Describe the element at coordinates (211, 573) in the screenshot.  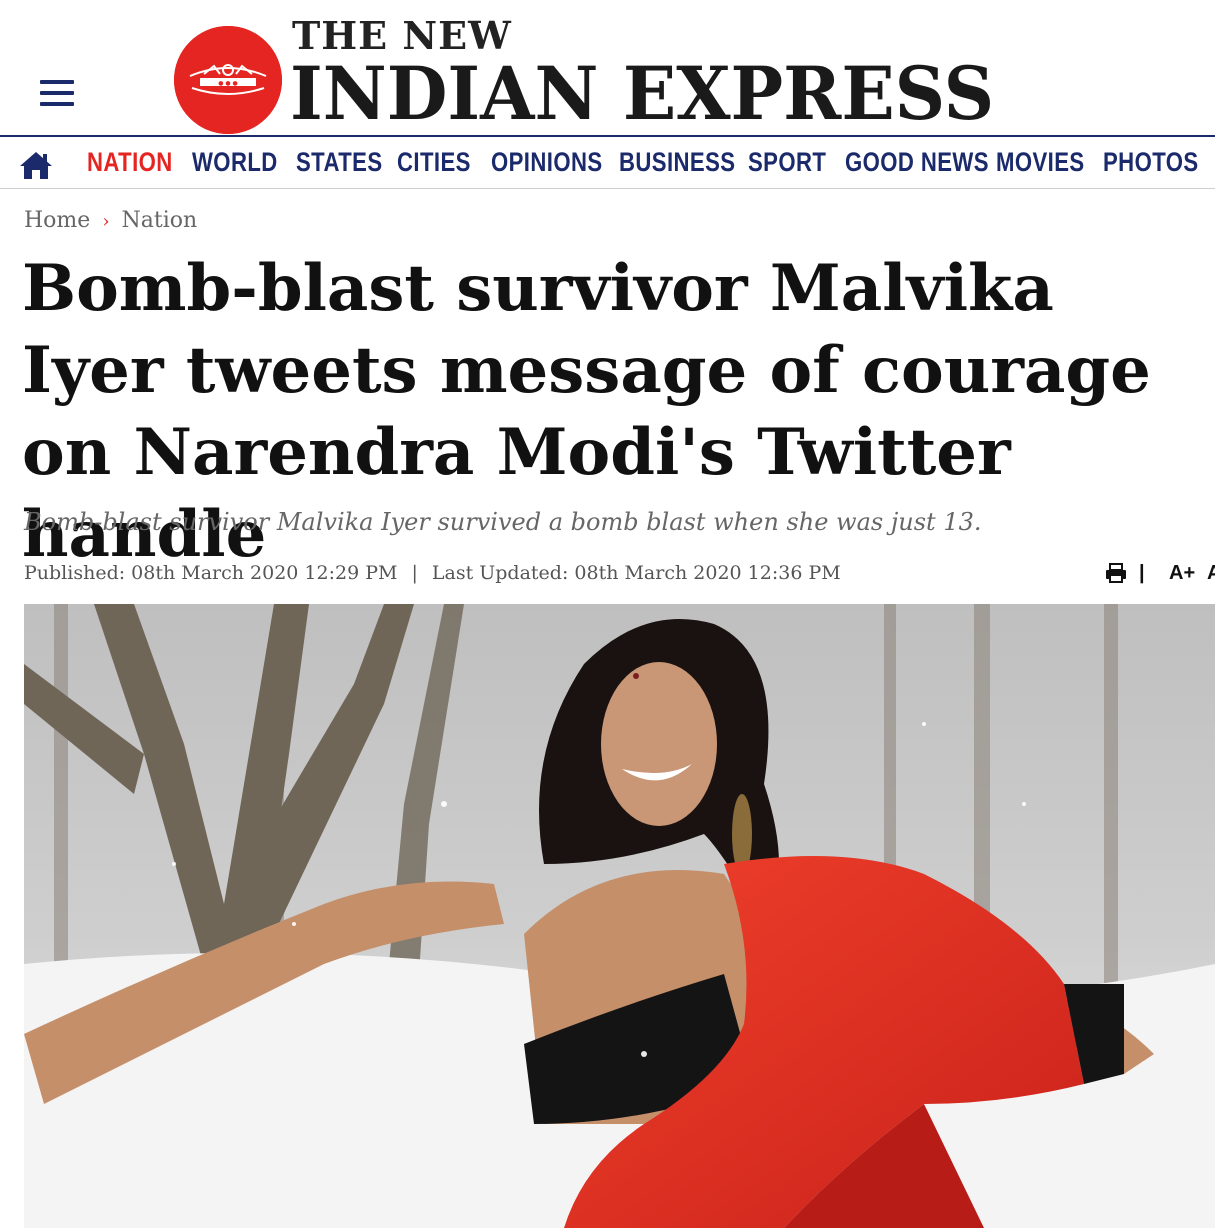
I see `published-date: Published: 08th March 2020 12:29 PM` at that location.